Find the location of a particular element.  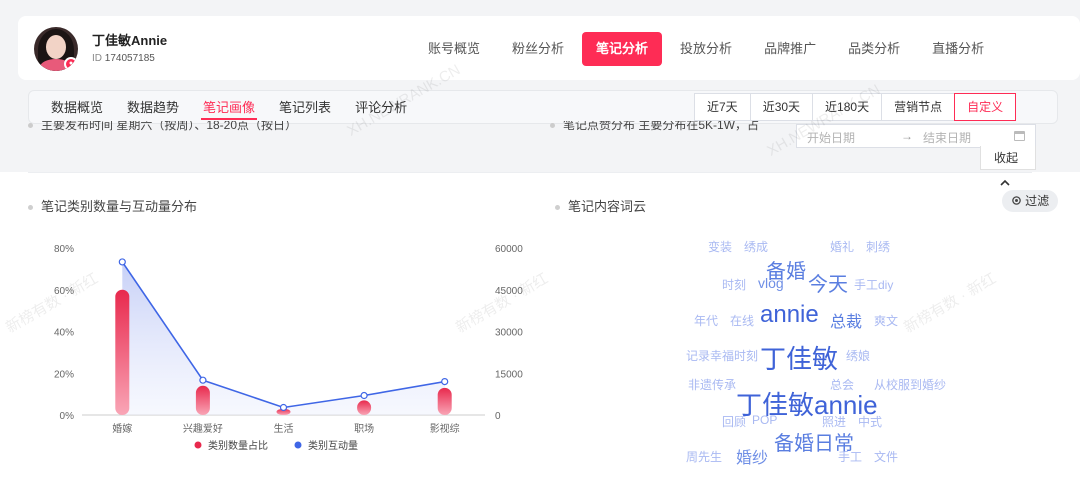

word-cloud-term: 手工 is located at coordinates (850, 456).